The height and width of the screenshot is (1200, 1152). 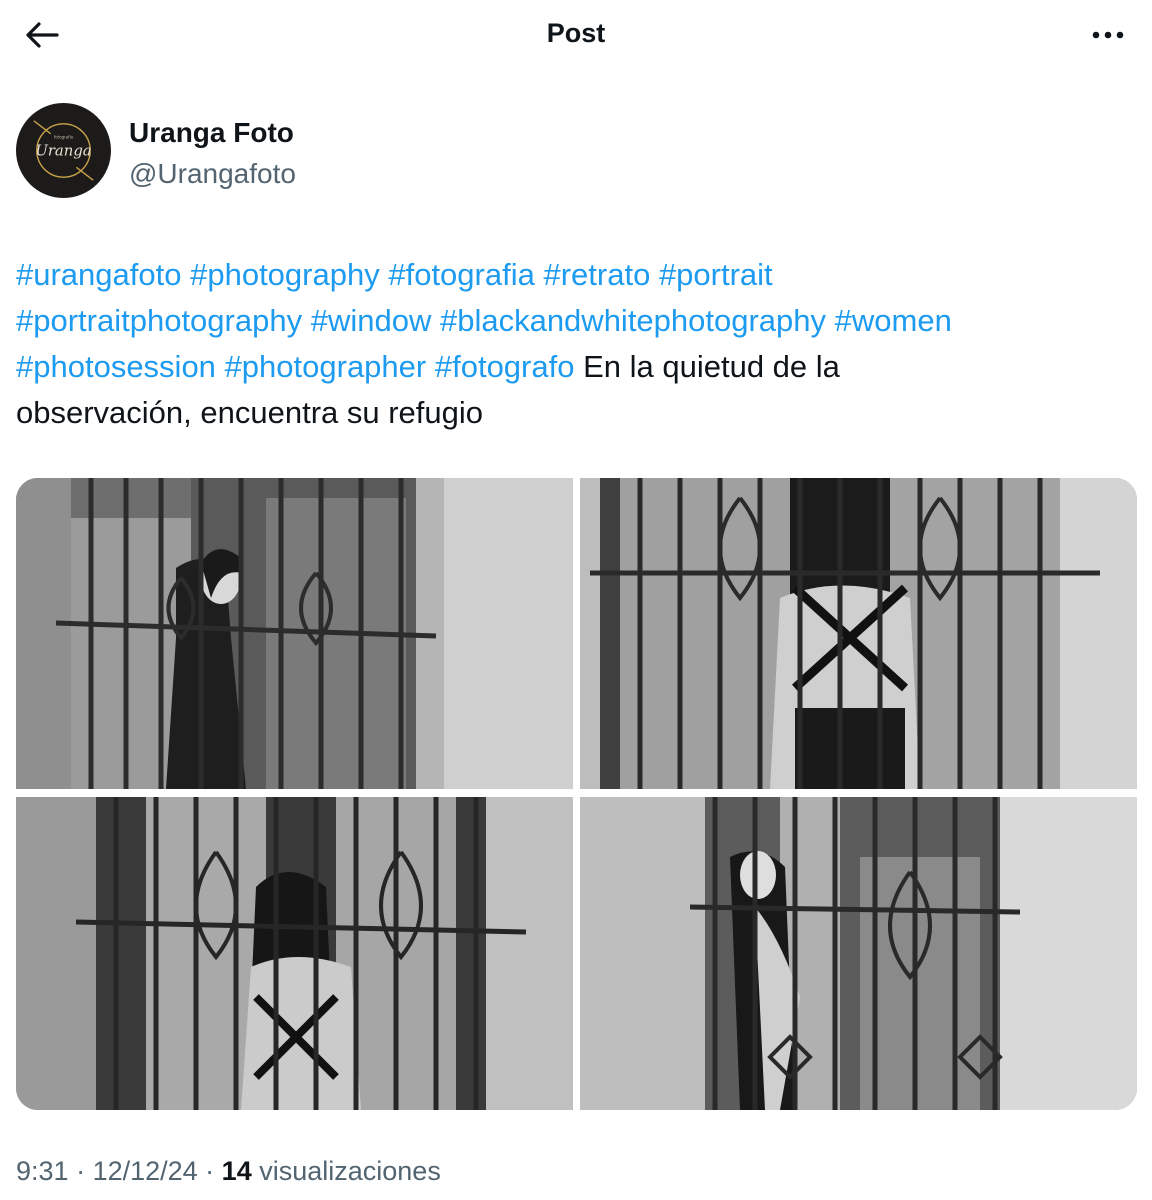 I want to click on photo-1-image, so click(x=294, y=633).